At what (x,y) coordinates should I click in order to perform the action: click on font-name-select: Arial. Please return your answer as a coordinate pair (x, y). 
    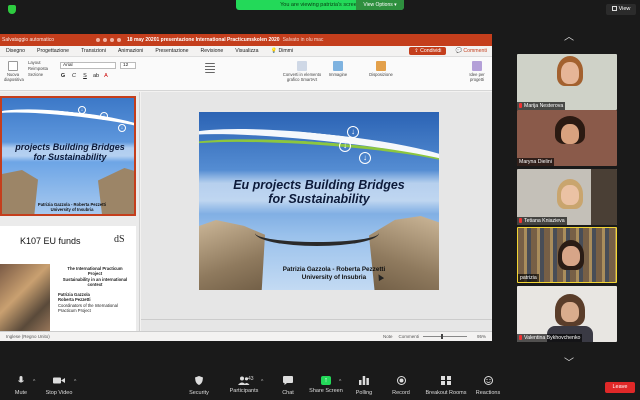
    Looking at the image, I should click on (88, 65).